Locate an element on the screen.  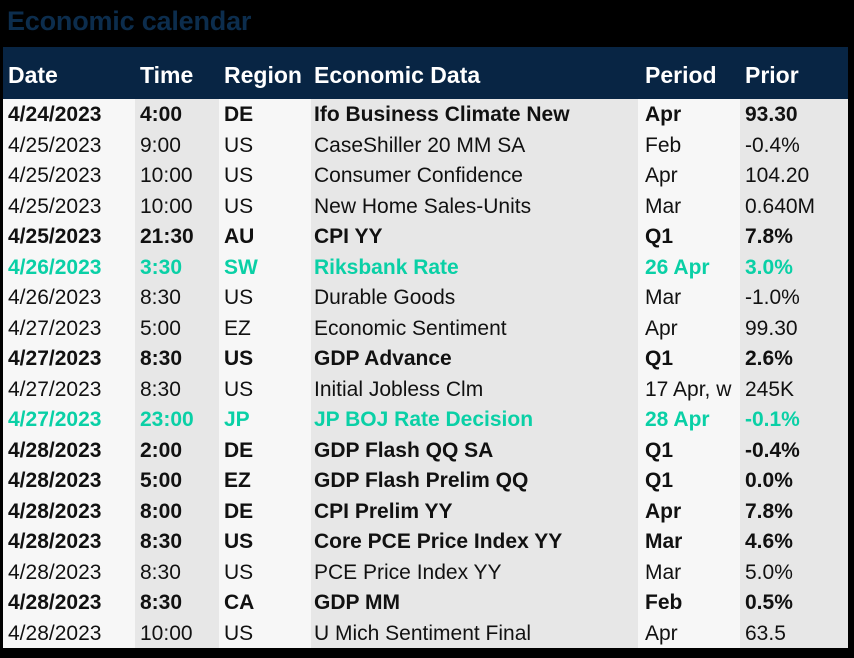
table-row: 4/28/2023 5:00 EZ GDP Flash Prelim QQ Q1 0.0% is located at coordinates (425, 480).